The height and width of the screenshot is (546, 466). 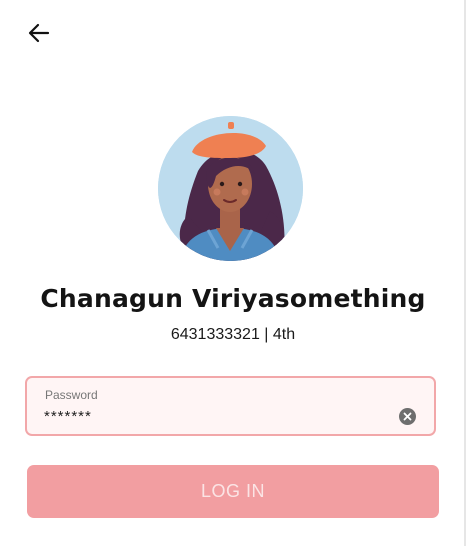 What do you see at coordinates (233, 491) in the screenshot?
I see `login-button: LOG IN` at bounding box center [233, 491].